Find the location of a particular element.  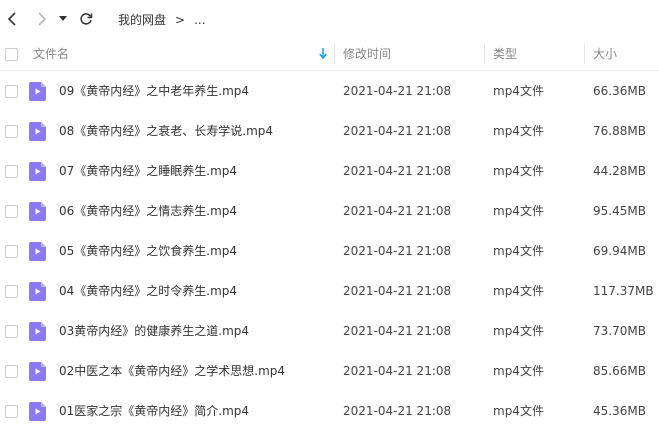

breadcrumb-item-root: 我的网盘 is located at coordinates (142, 20).